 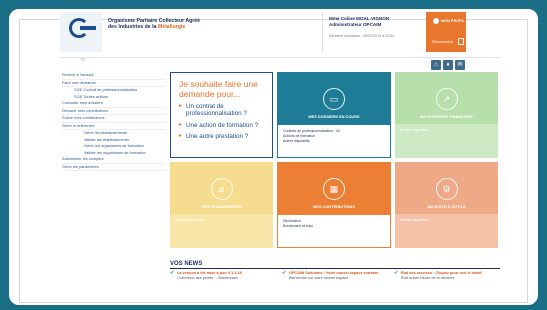 I want to click on header-chevron, so click(x=83, y=59).